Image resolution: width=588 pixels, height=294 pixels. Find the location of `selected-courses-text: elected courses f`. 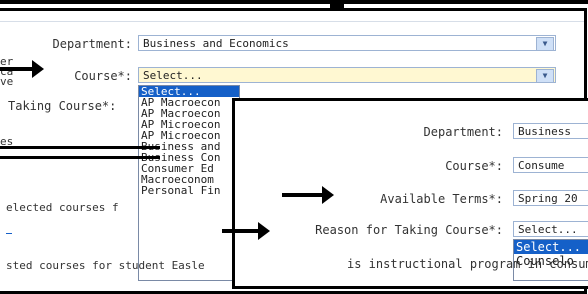

selected-courses-text: elected courses f is located at coordinates (62, 207).